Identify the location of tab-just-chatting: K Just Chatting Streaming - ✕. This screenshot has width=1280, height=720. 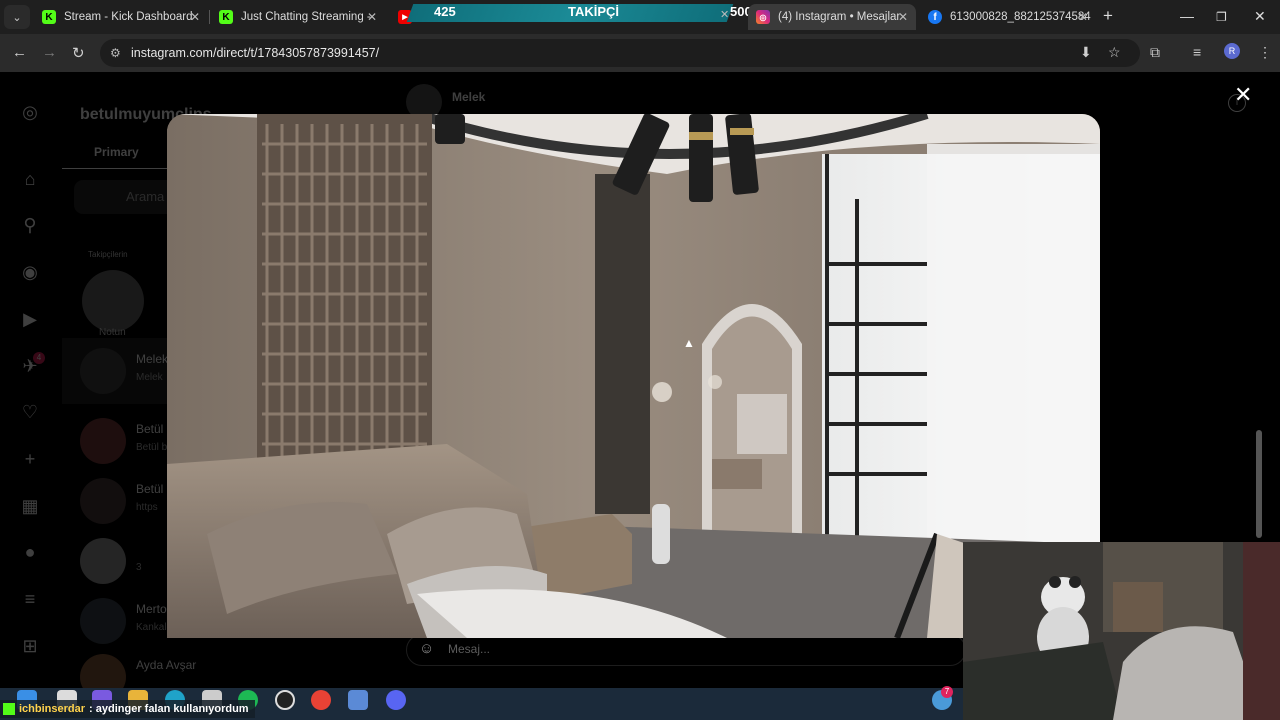
(298, 17).